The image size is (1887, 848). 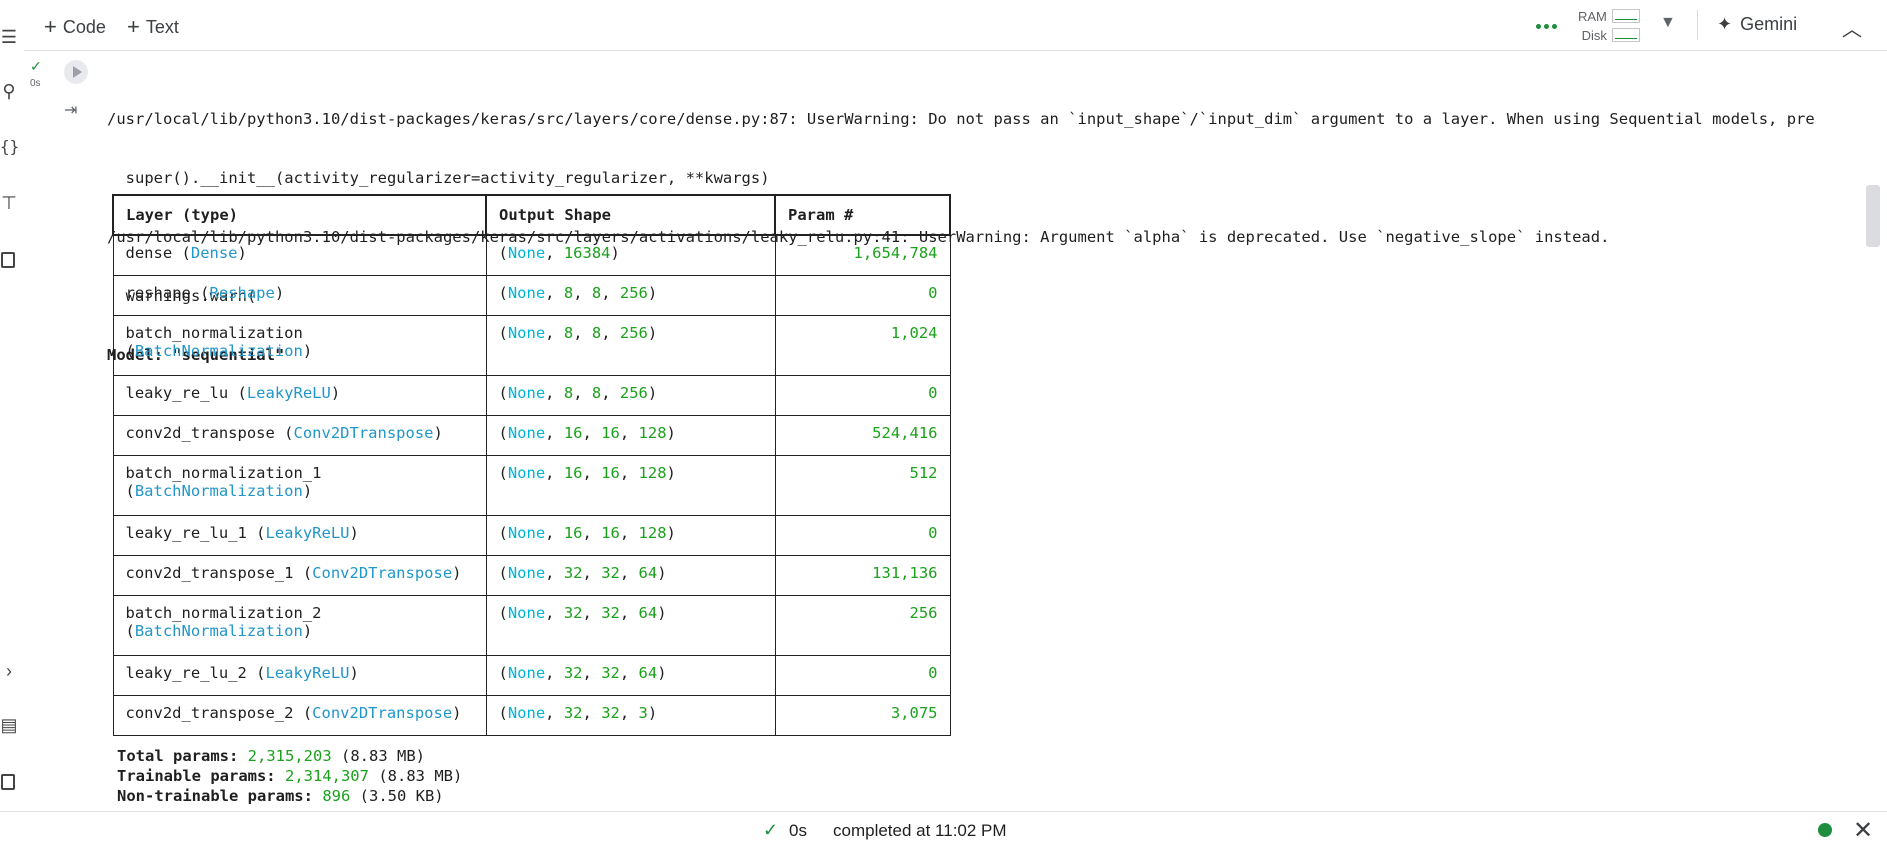 I want to click on add-text-button: + Text, so click(x=153, y=27).